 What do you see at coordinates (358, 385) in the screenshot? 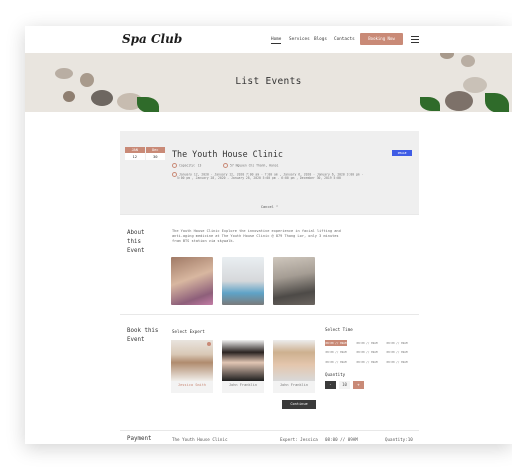
I see `quantity-plus-button: +` at bounding box center [358, 385].